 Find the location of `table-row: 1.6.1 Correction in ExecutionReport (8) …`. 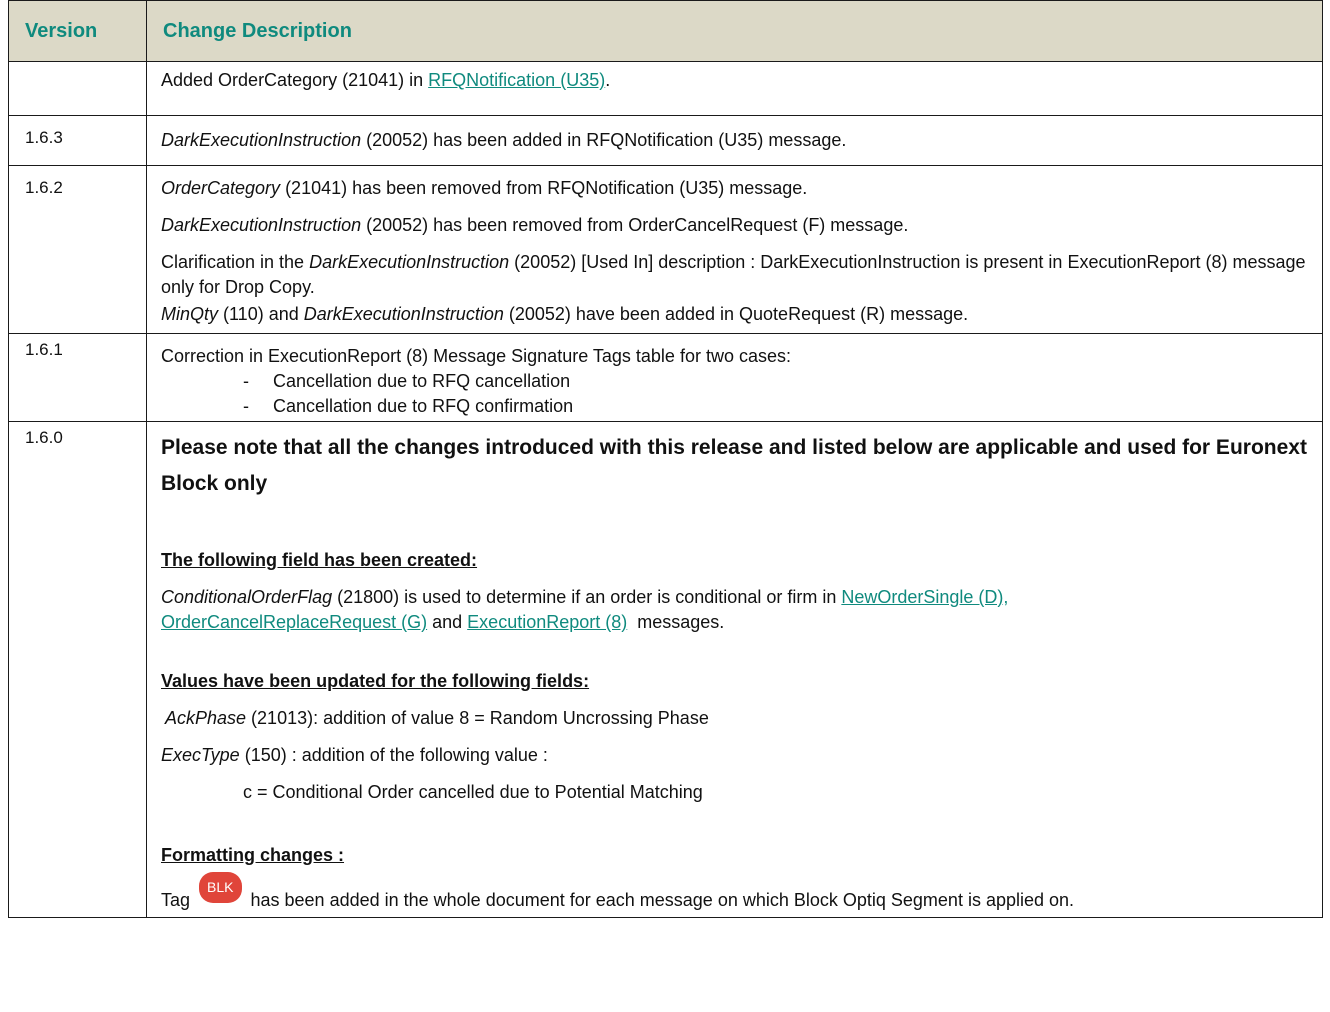

table-row: 1.6.1 Correction in ExecutionReport (8) … is located at coordinates (665, 377).